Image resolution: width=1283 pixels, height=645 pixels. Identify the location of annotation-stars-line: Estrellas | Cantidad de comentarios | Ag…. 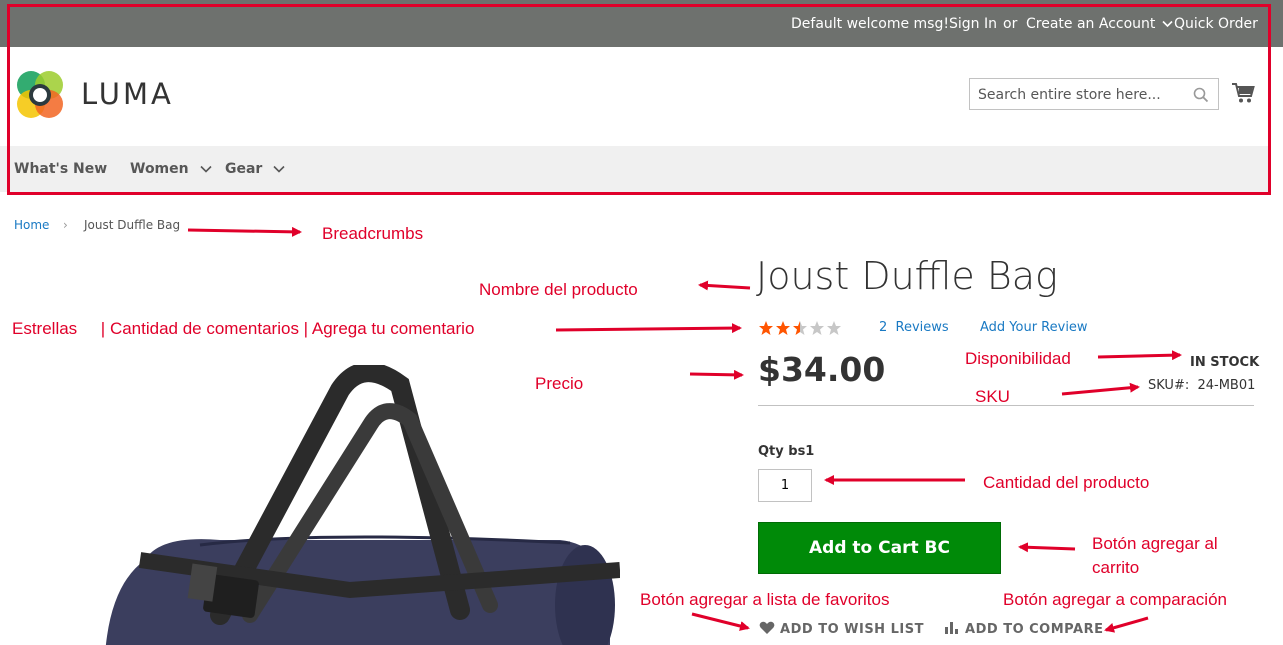
(243, 328).